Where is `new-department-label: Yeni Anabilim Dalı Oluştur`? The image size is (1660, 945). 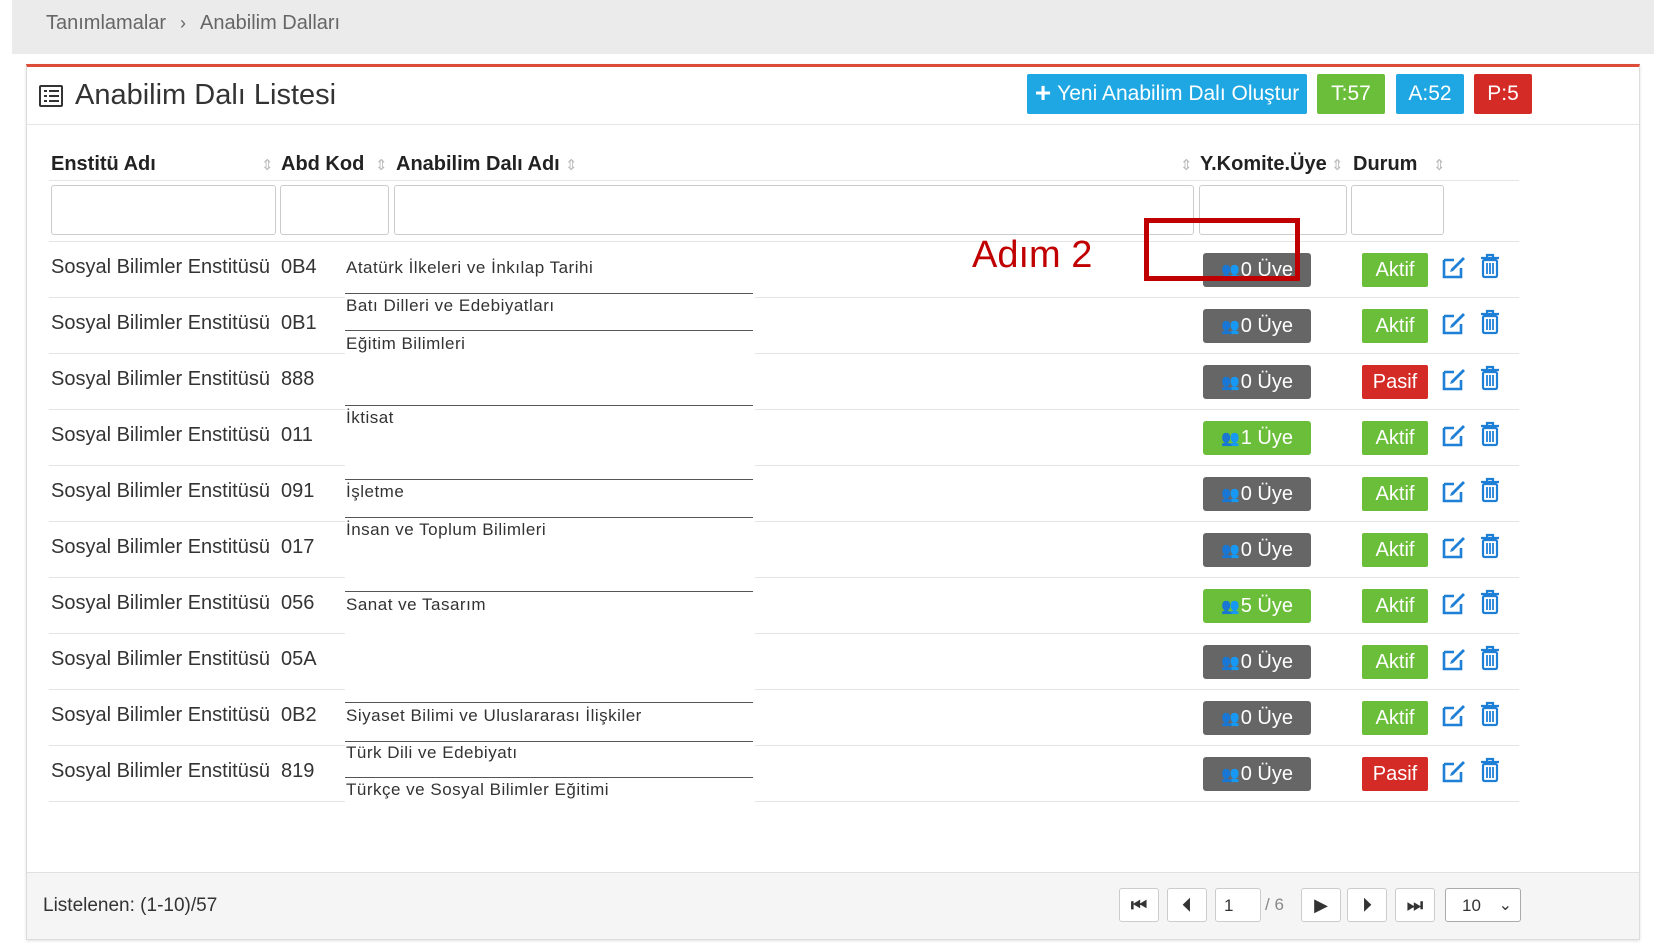 new-department-label: Yeni Anabilim Dalı Oluştur is located at coordinates (1178, 93).